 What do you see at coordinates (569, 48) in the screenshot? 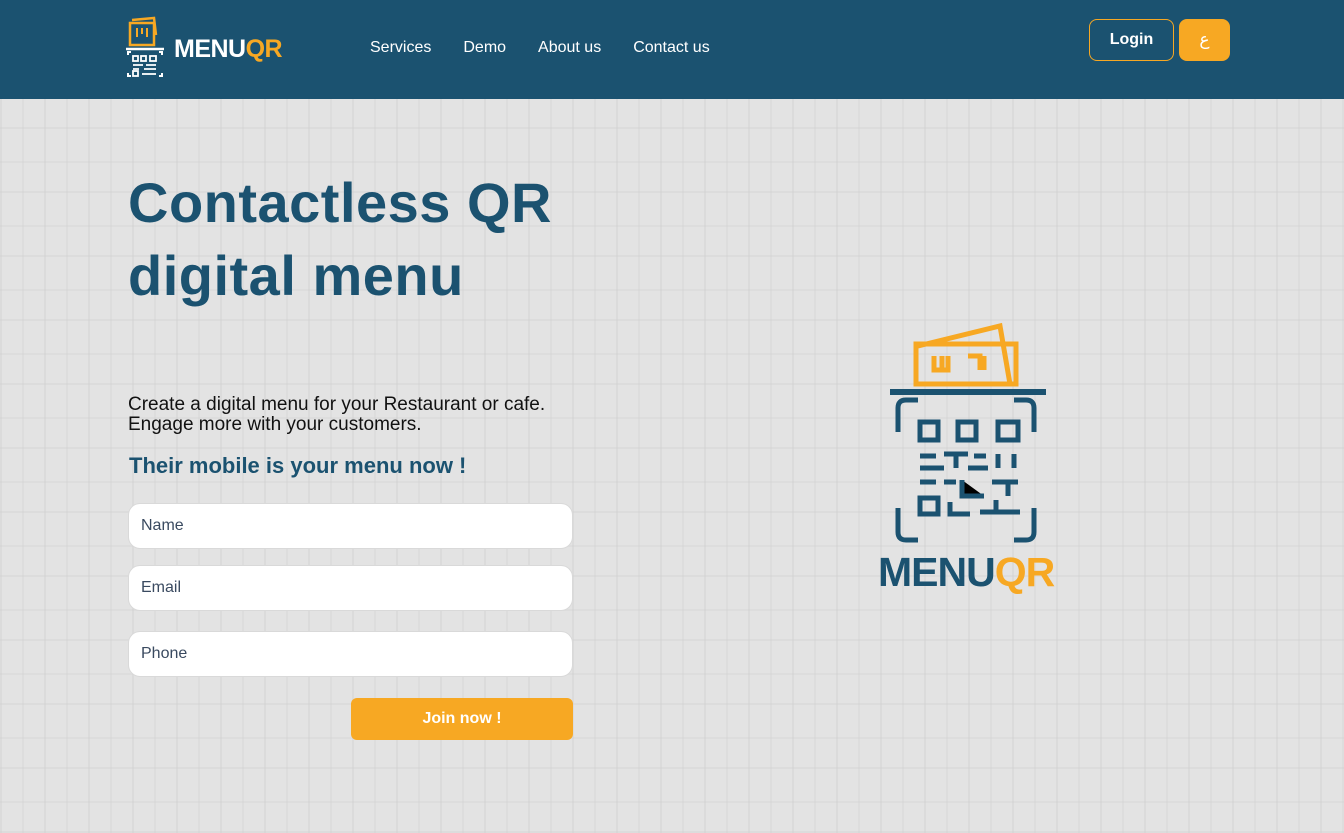
I see `nav-about-us: About us` at bounding box center [569, 48].